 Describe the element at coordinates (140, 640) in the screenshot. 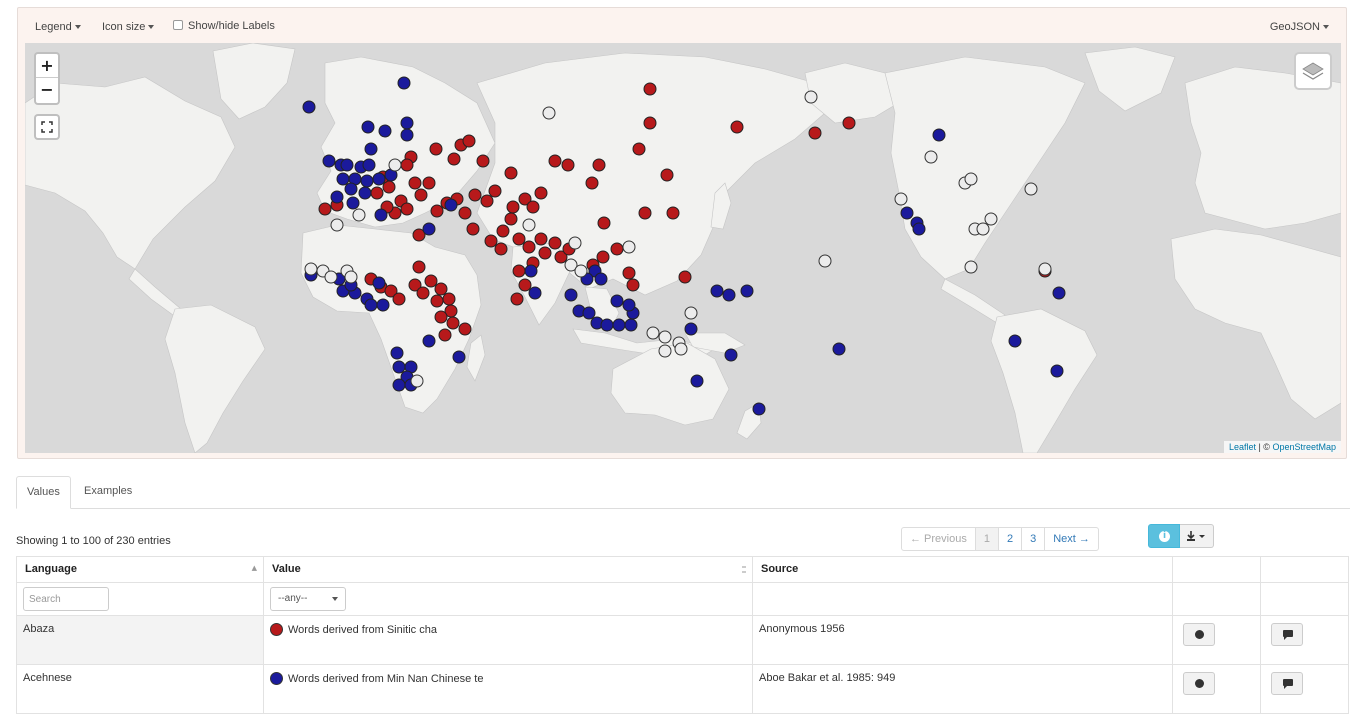

I see `language-cell: Abaza` at that location.